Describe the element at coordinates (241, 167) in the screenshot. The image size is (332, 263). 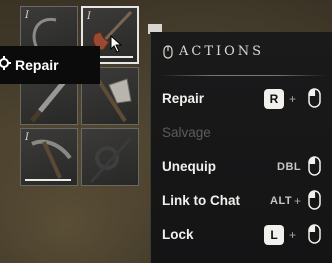
I see `action-unequip: Unequip DBL` at that location.